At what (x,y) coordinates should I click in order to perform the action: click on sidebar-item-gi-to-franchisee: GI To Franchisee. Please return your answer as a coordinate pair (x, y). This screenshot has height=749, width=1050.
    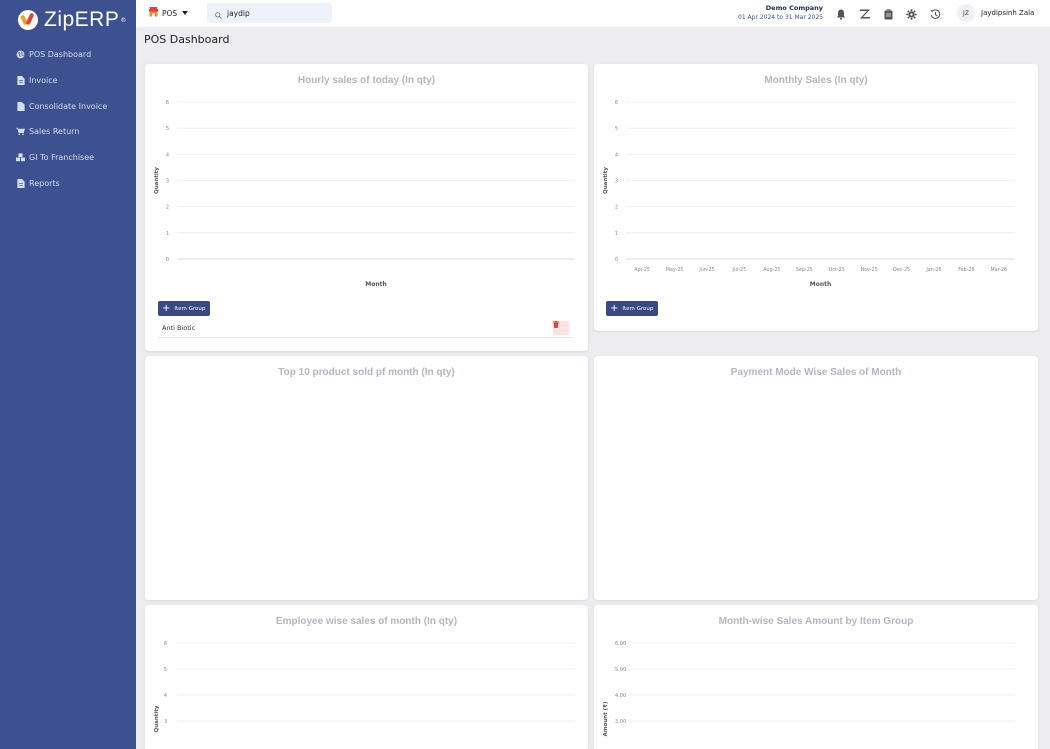
    Looking at the image, I should click on (68, 158).